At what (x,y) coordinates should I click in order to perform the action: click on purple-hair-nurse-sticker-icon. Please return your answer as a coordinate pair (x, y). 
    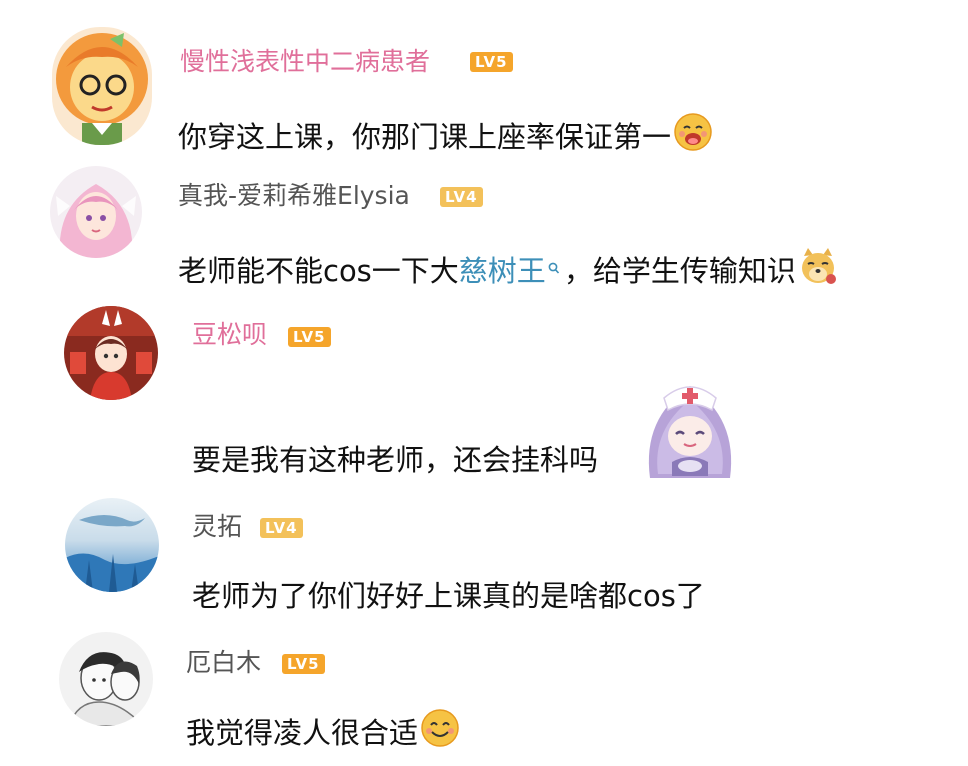
    Looking at the image, I should click on (690, 431).